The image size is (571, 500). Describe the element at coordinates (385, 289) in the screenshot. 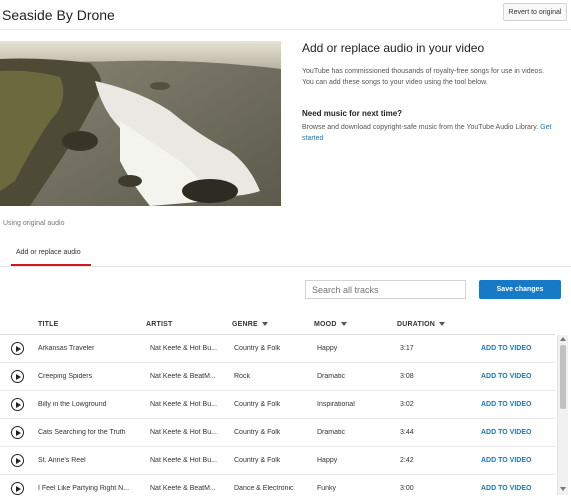

I see `search-tracks-input` at that location.